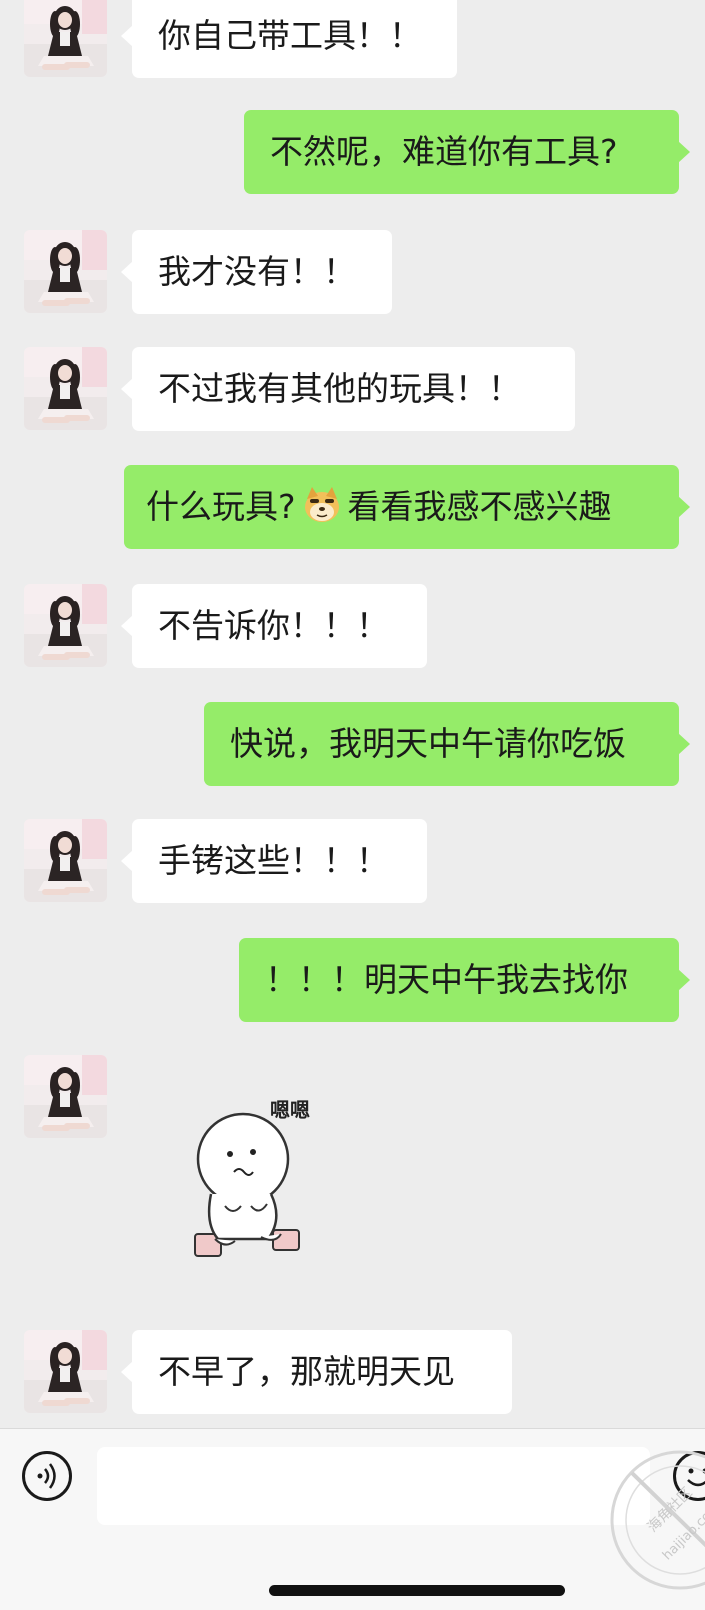 This screenshot has height=1610, width=705. Describe the element at coordinates (47, 1476) in the screenshot. I see `voice-icon` at that location.